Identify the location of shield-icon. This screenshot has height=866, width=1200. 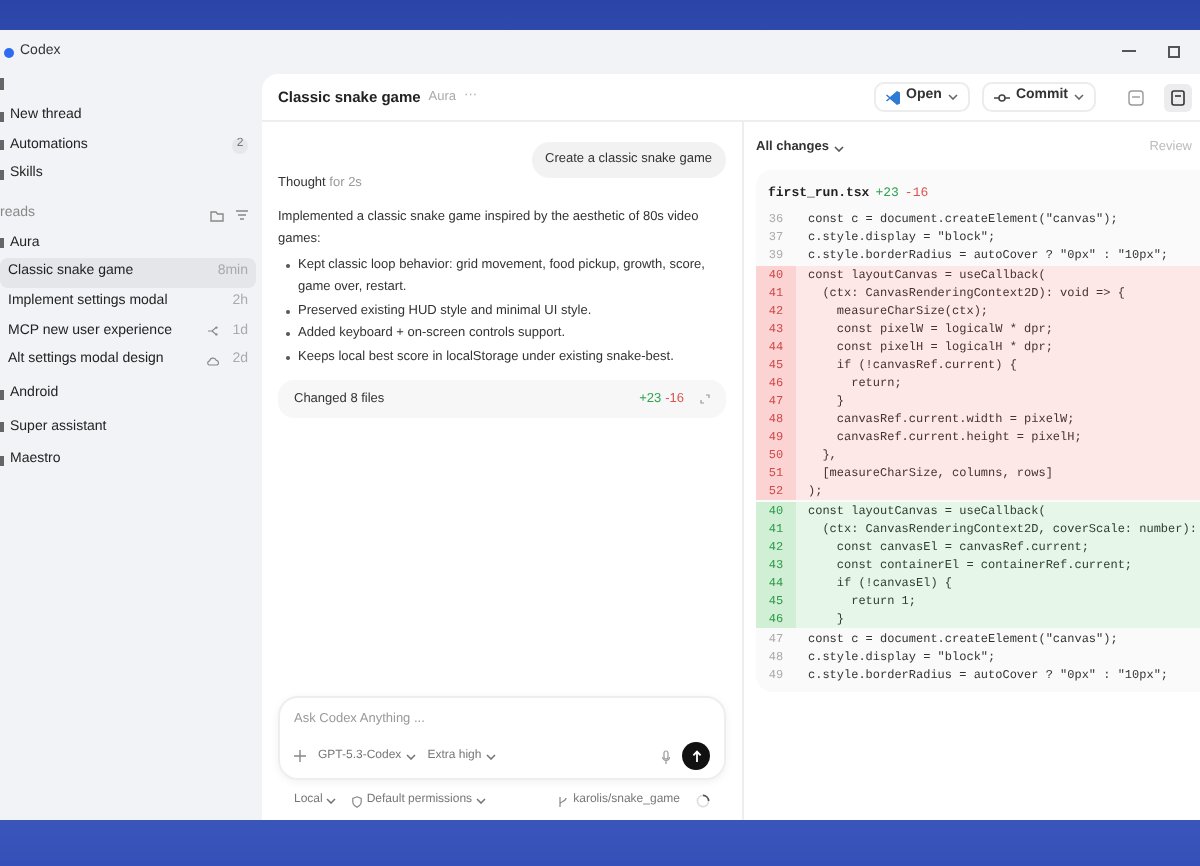
(357, 801).